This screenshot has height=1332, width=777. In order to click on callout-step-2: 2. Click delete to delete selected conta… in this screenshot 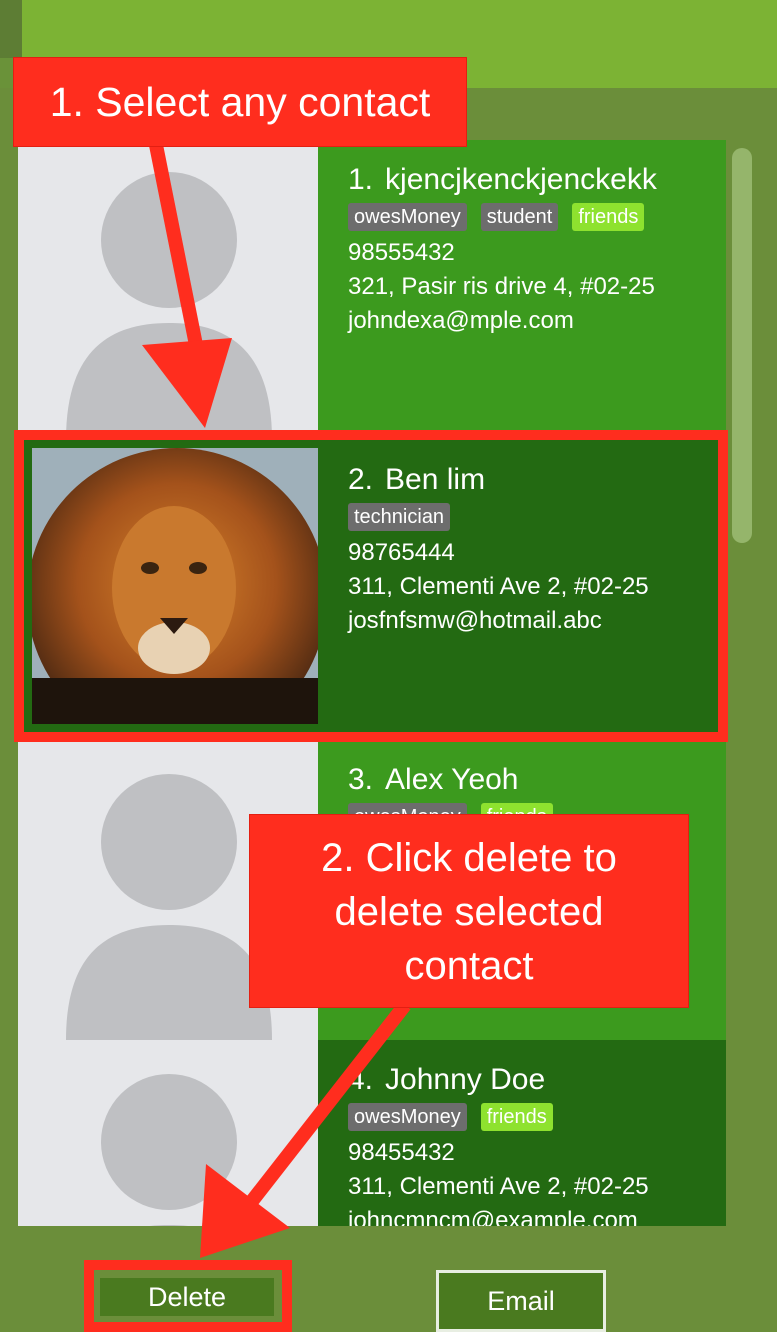, I will do `click(469, 911)`.